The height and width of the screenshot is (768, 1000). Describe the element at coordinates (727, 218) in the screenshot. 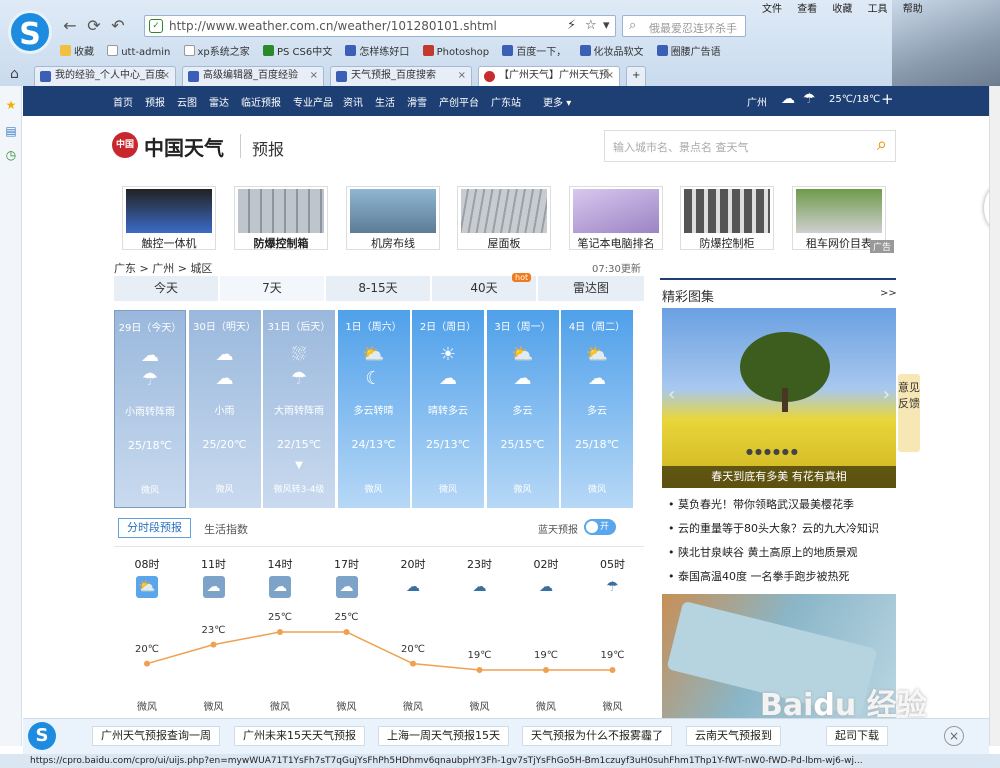

I see `ad-item: 防爆控制柜` at that location.